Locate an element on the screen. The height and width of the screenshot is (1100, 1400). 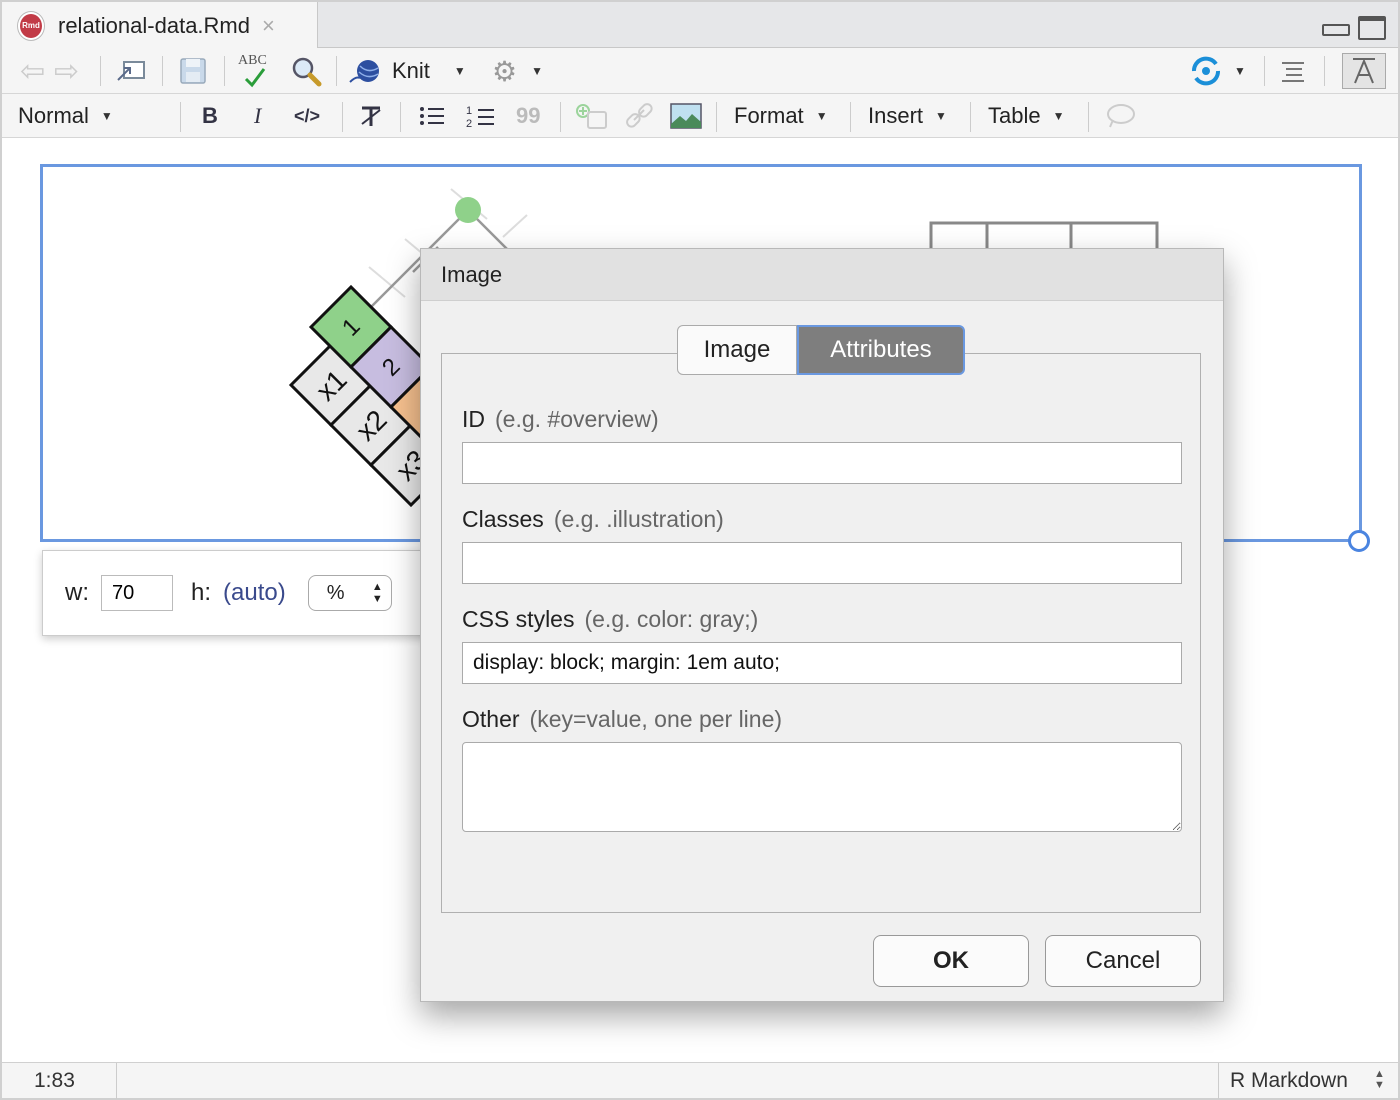
code-button: </> is located at coordinates (307, 116).